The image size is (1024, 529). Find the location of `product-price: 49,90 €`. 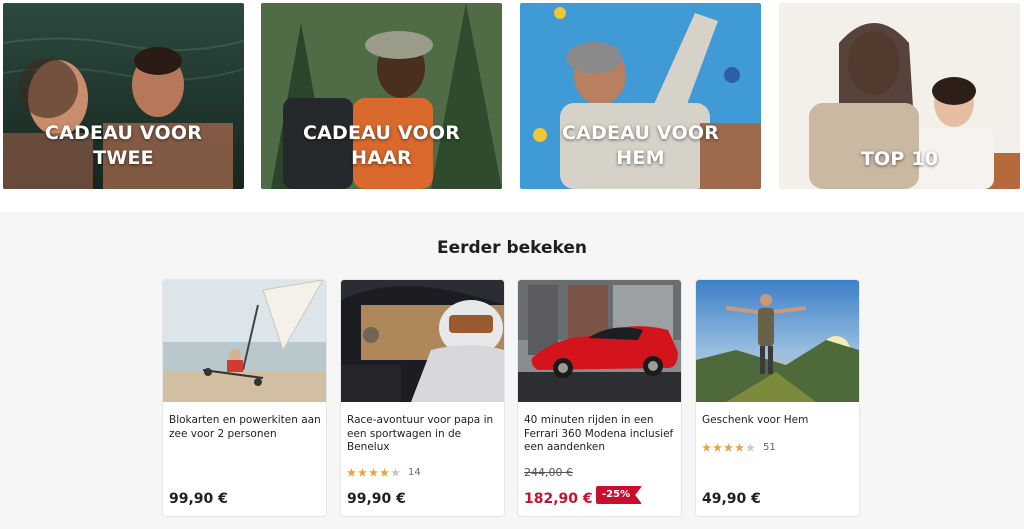

product-price: 49,90 € is located at coordinates (731, 499).